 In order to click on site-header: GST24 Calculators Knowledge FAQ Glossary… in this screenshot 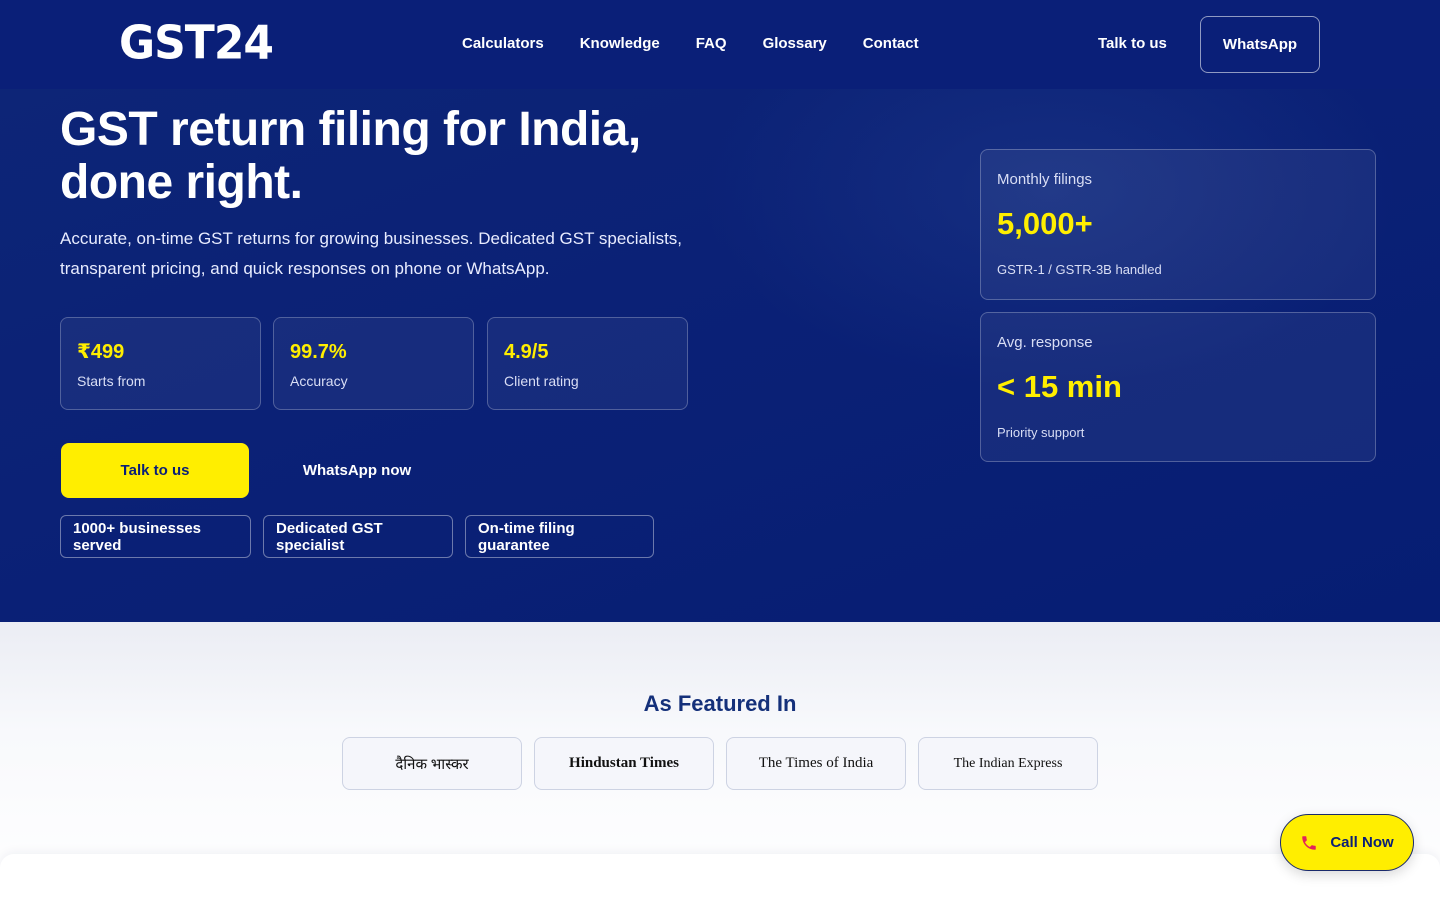, I will do `click(720, 44)`.